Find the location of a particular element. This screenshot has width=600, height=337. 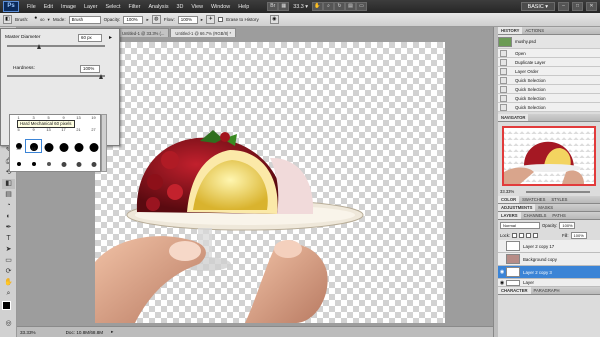

menu-edit: Edit is located at coordinates (48, 7).